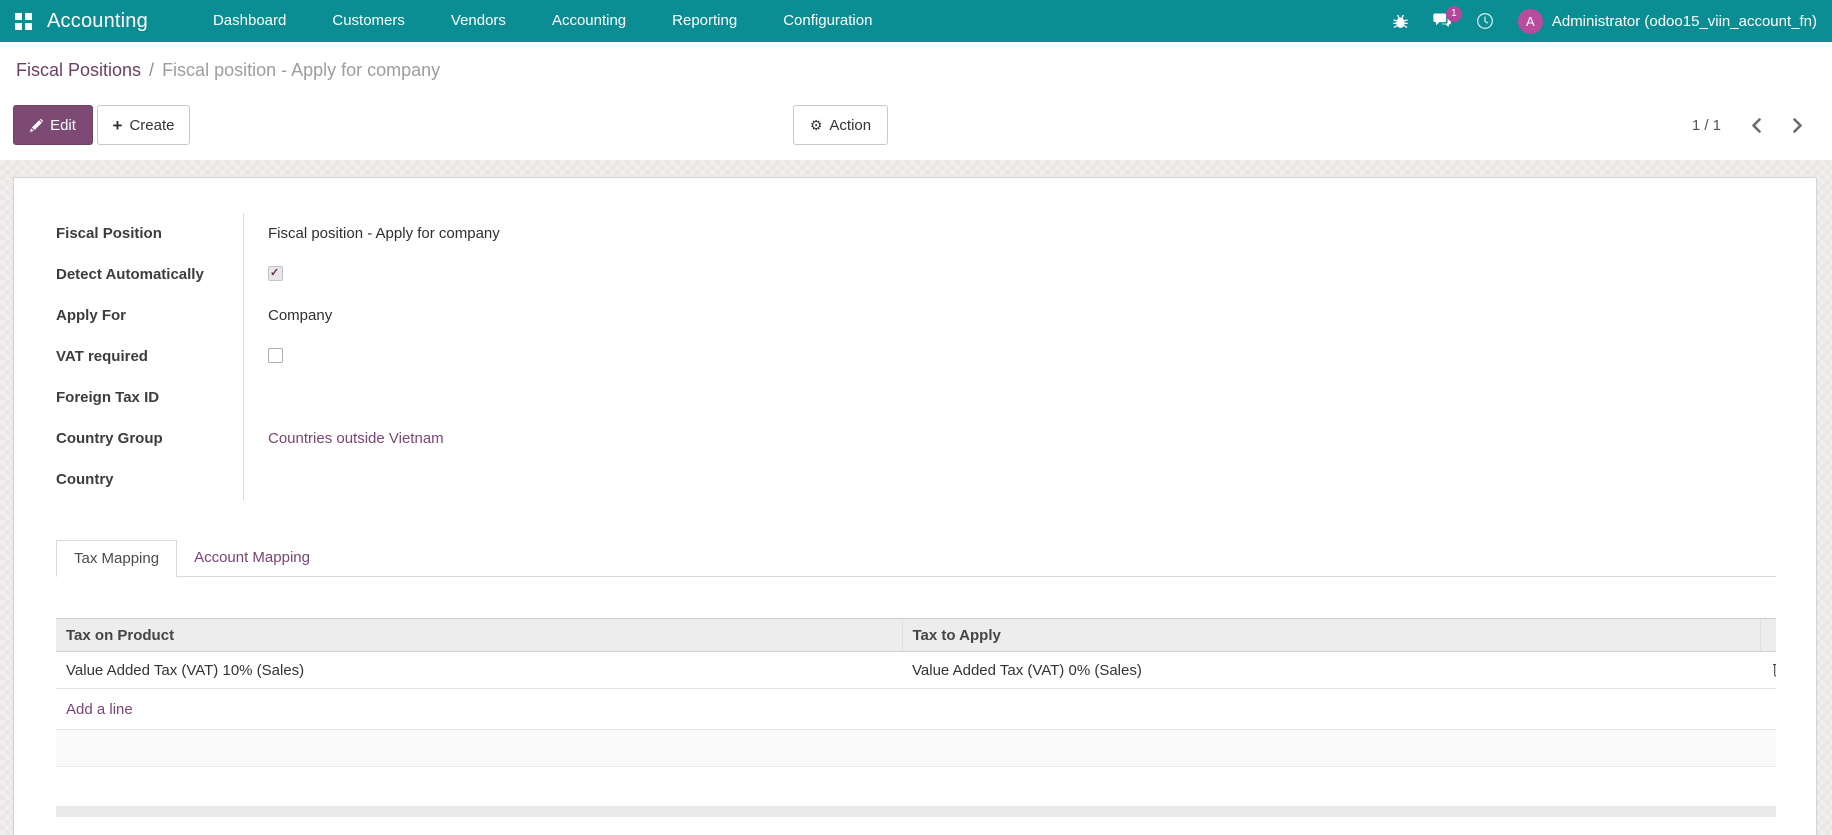 This screenshot has width=1832, height=835. I want to click on pager-value: 1 / 1, so click(1706, 125).